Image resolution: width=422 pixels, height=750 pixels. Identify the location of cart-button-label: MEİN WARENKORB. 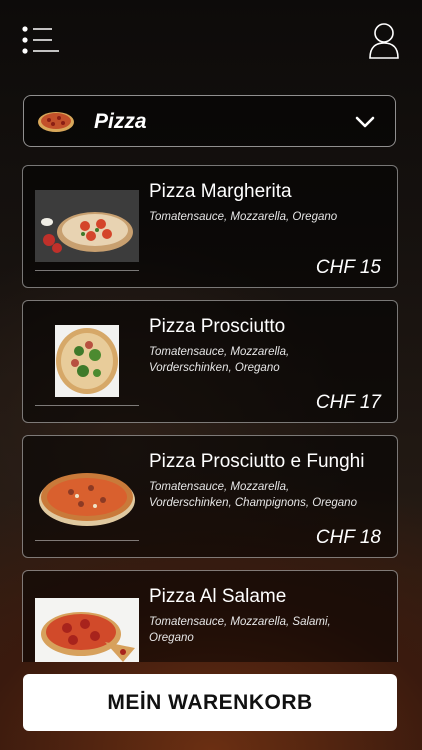
(210, 702).